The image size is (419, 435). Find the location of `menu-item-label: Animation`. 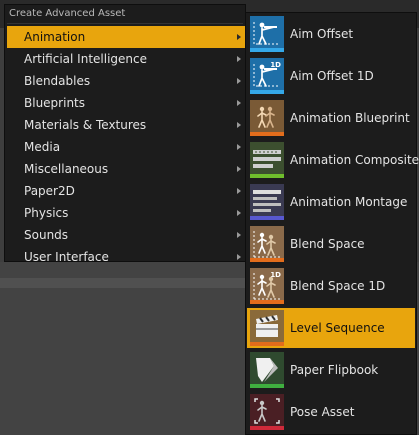

menu-item-label: Animation is located at coordinates (55, 37).